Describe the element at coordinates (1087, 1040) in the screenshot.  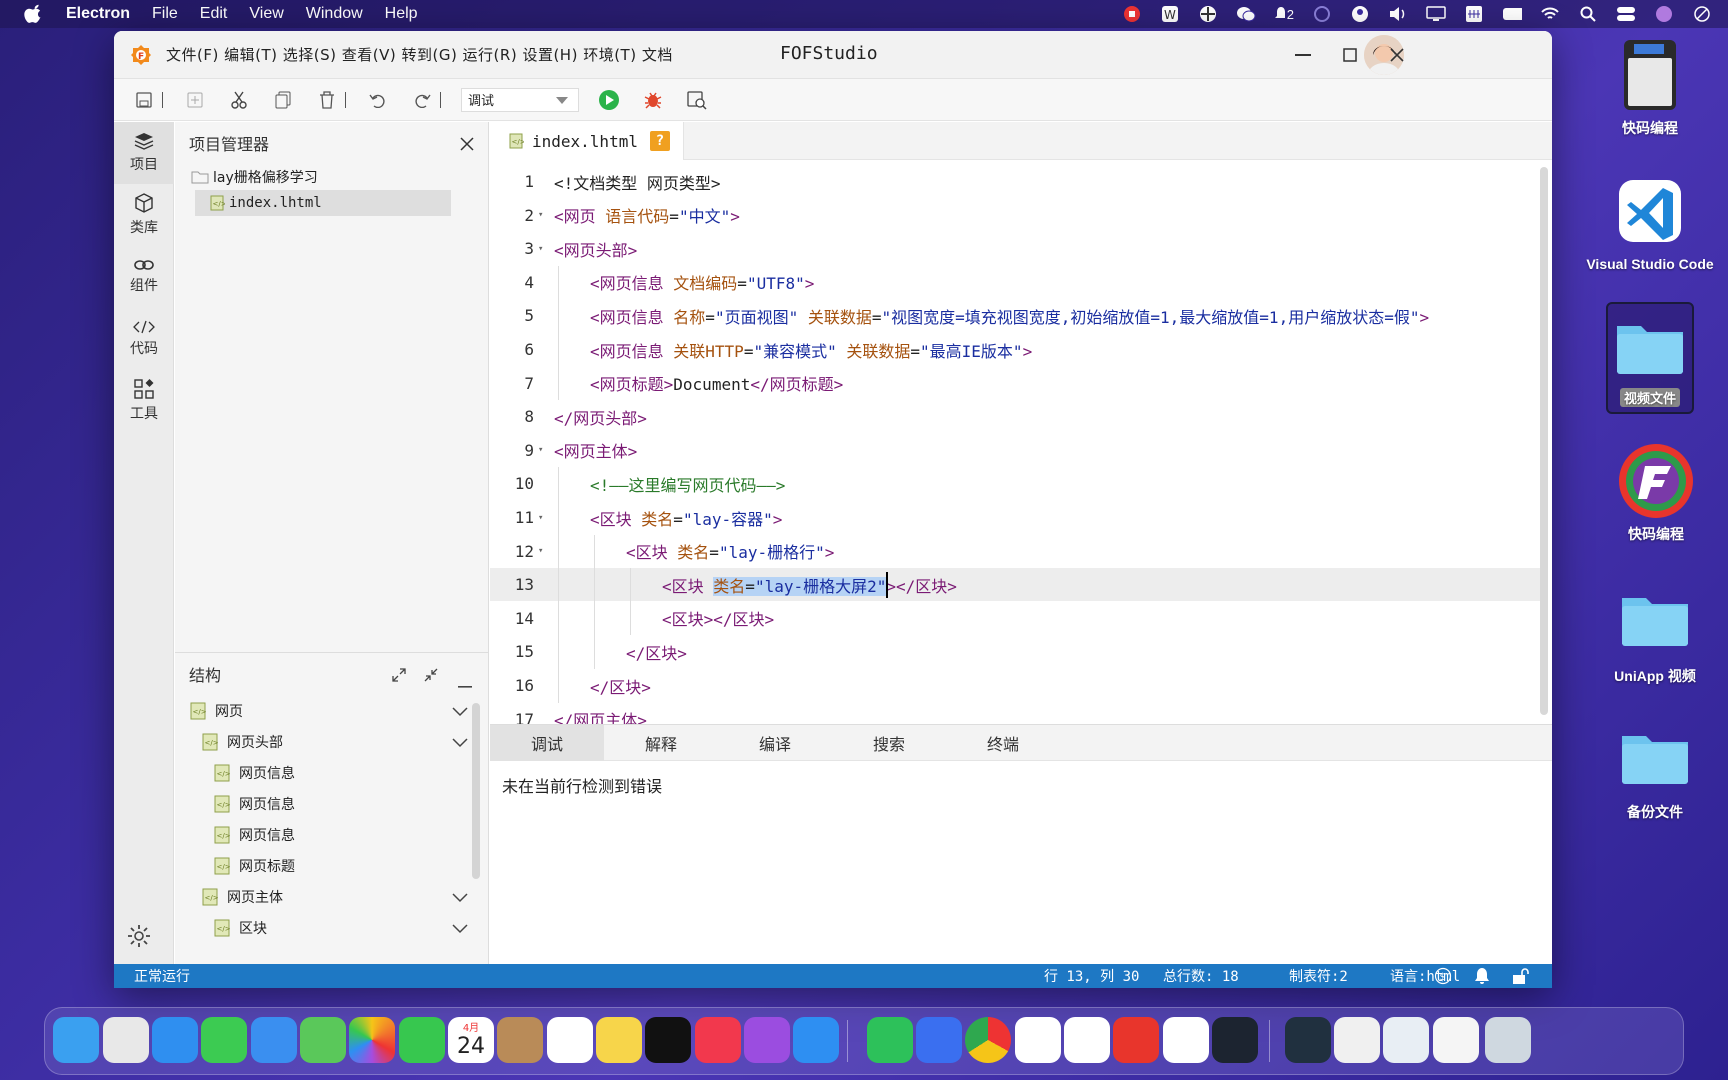
I see `qq-icon` at that location.